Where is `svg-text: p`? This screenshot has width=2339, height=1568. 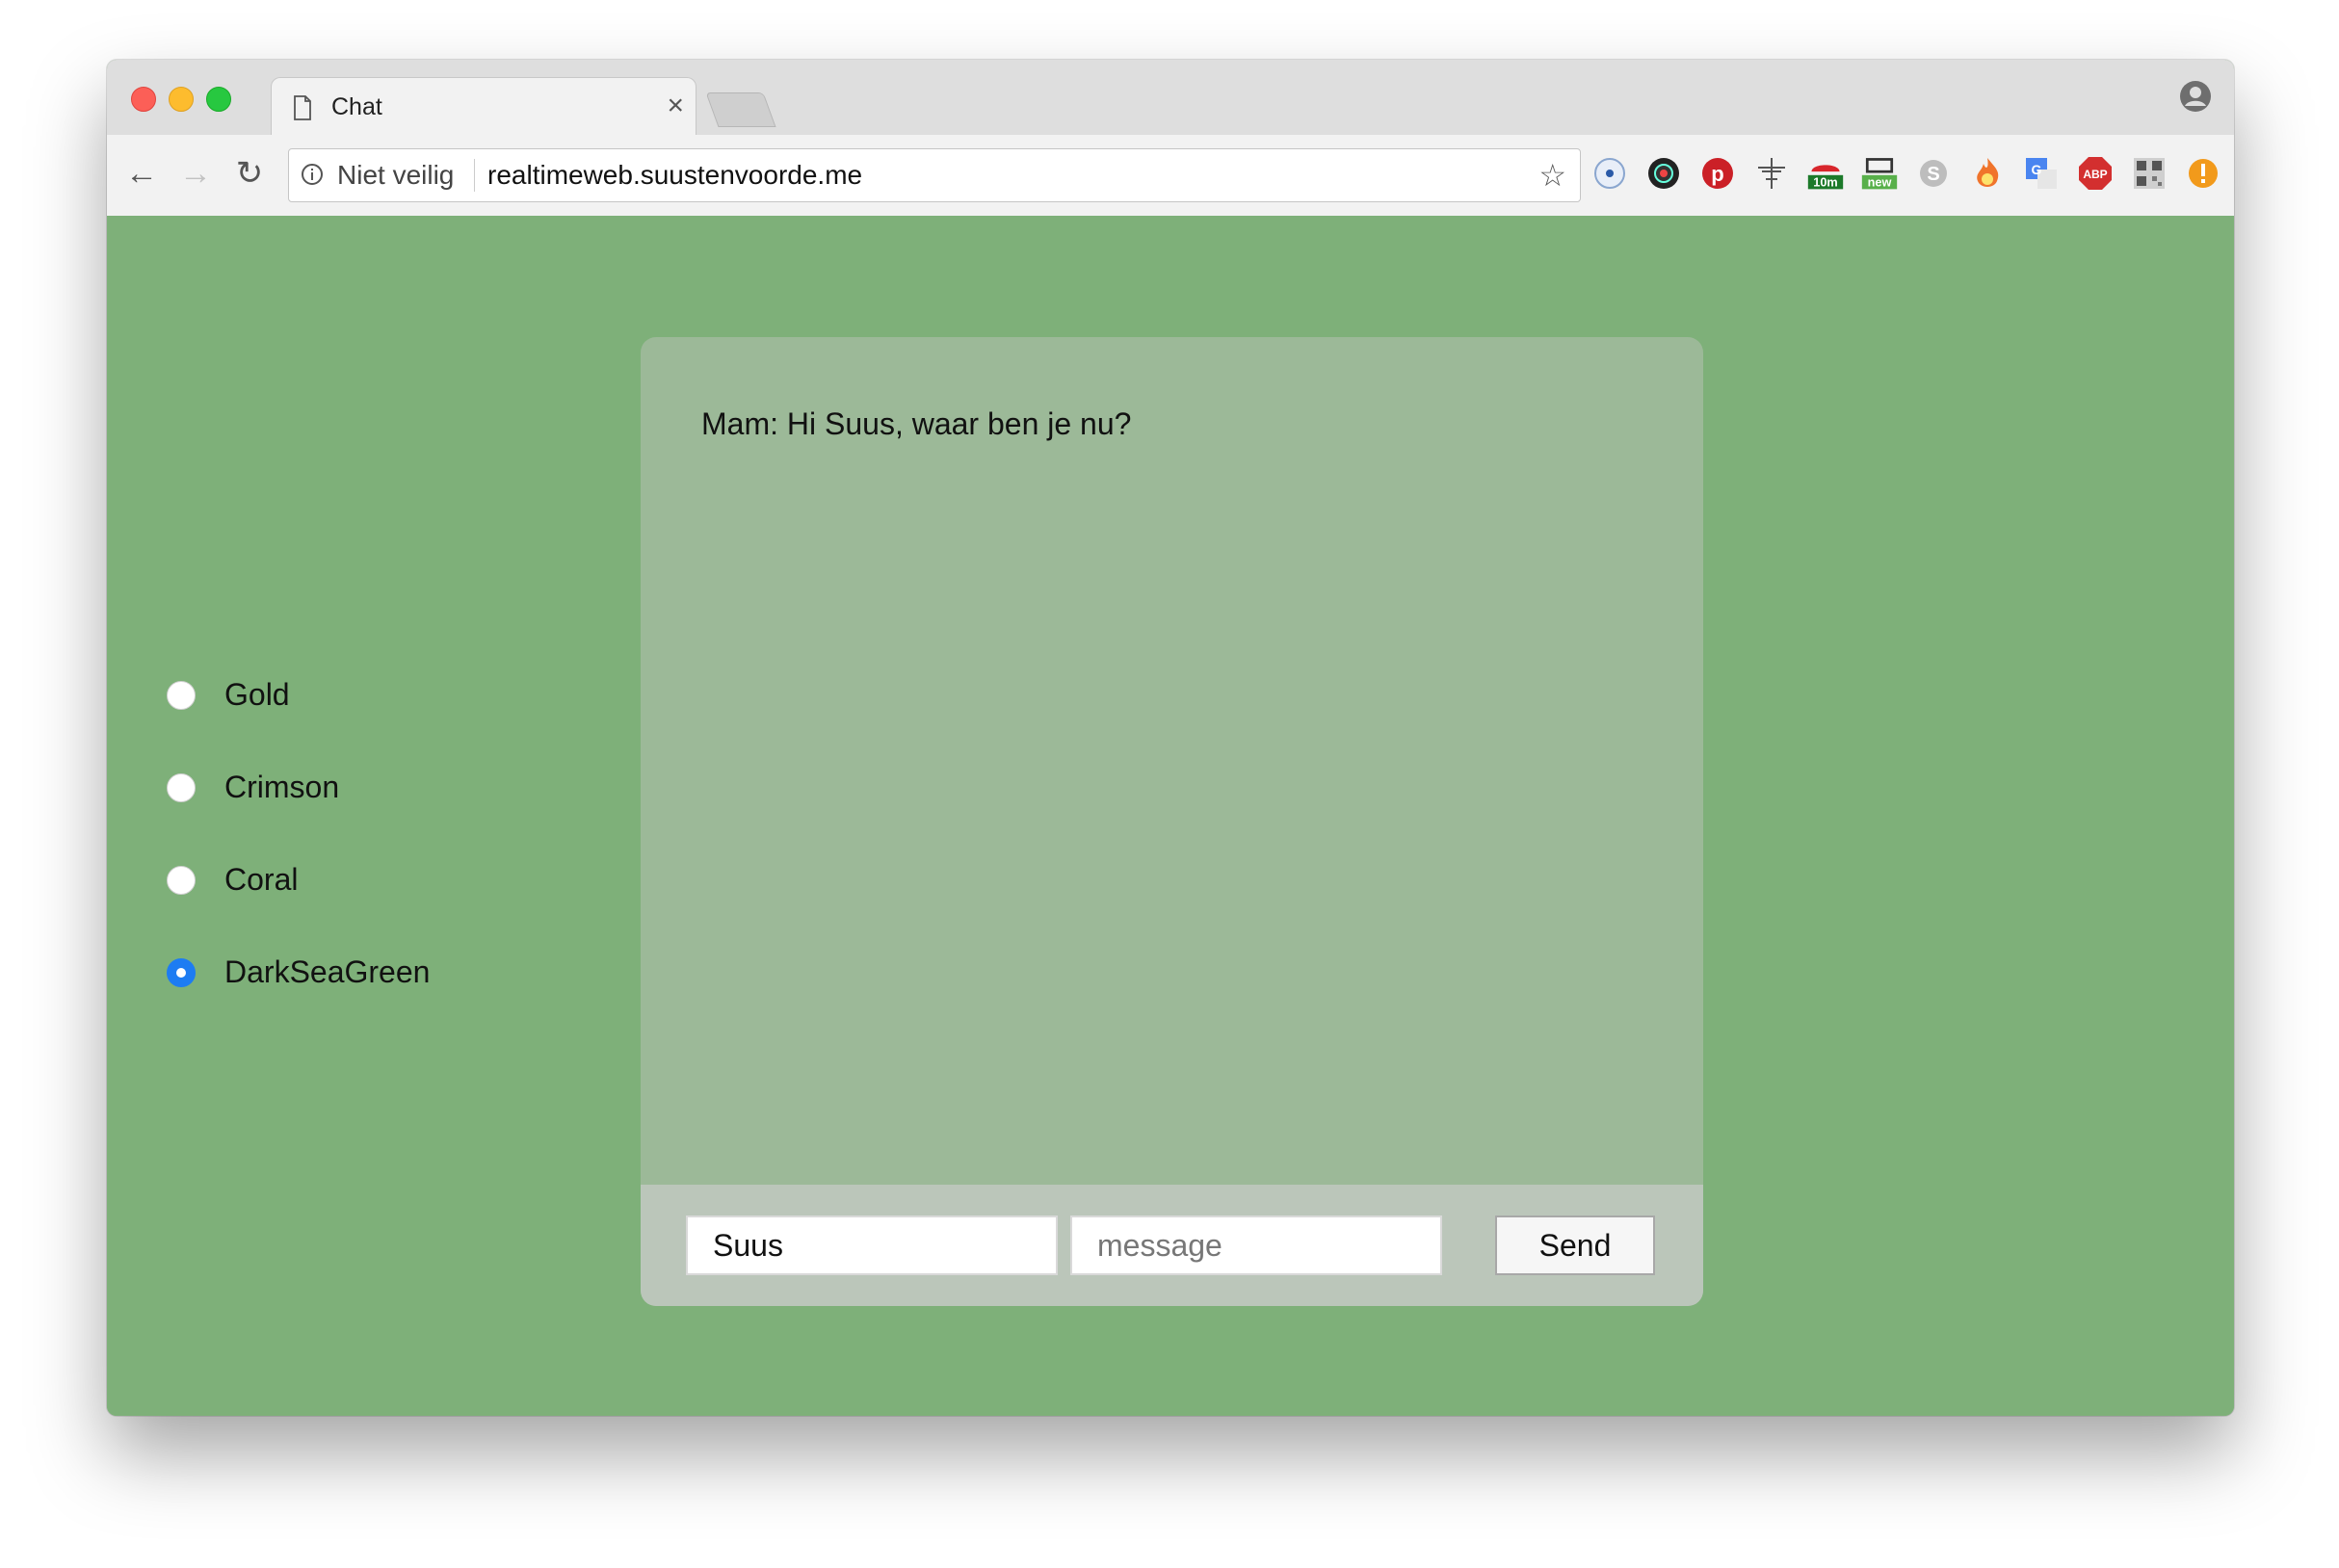 svg-text: p is located at coordinates (1717, 174).